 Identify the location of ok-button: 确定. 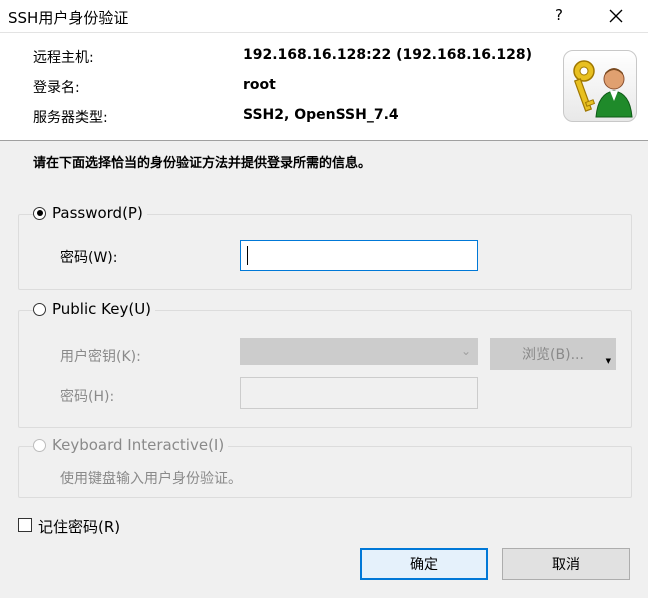
(424, 564).